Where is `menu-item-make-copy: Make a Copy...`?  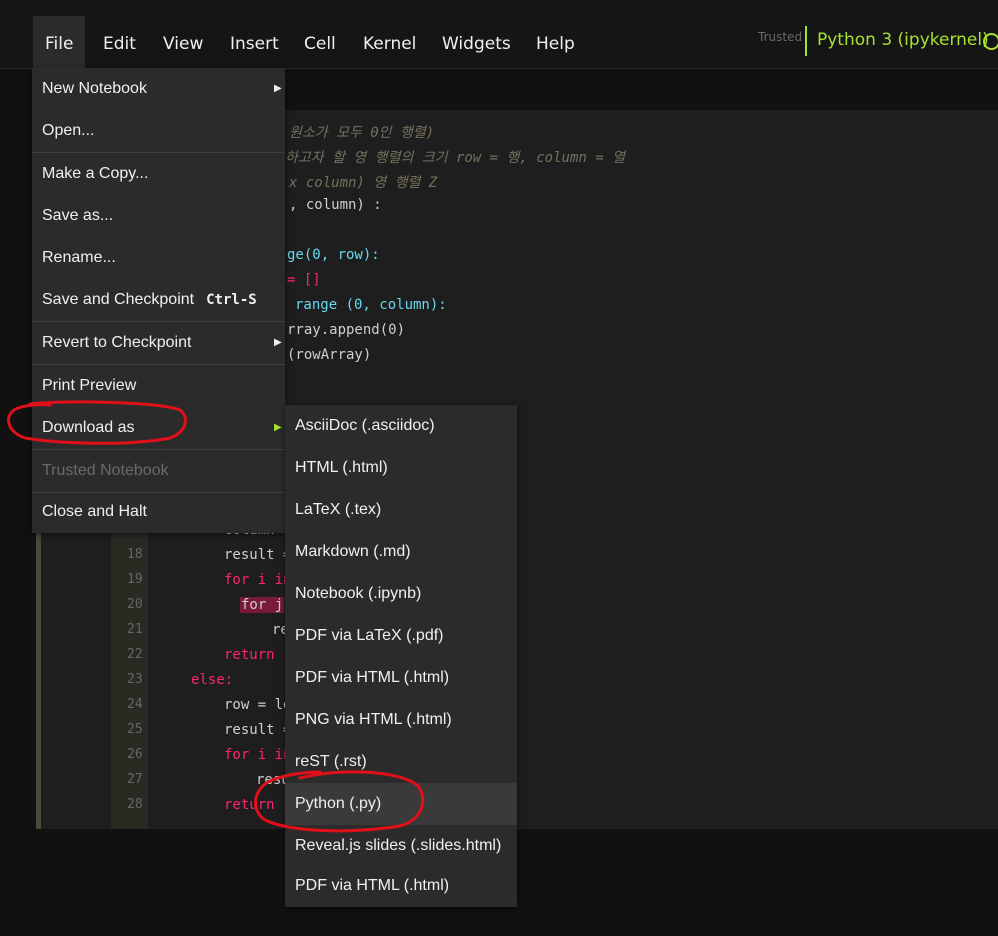
menu-item-make-copy: Make a Copy... is located at coordinates (158, 174).